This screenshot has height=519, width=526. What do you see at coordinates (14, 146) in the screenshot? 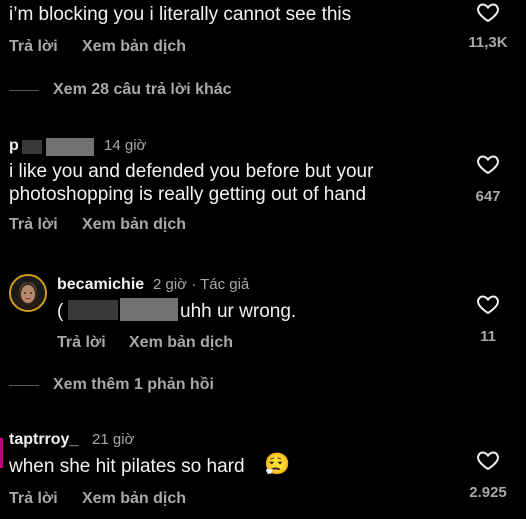
I see `comment-username: p` at bounding box center [14, 146].